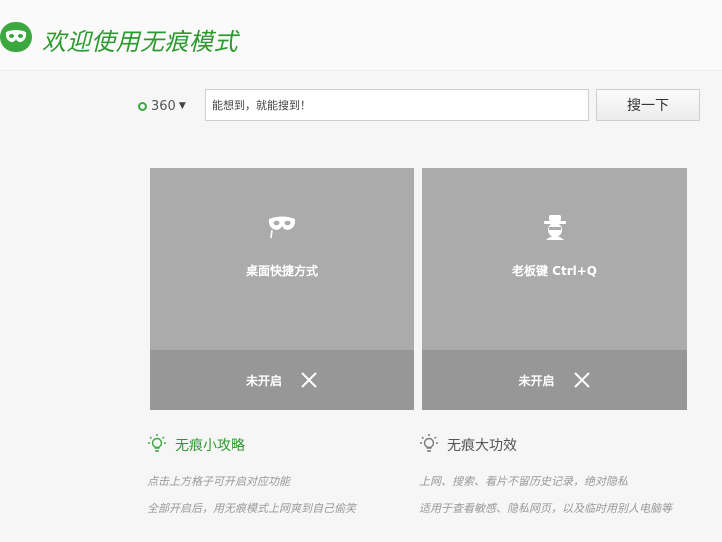 This screenshot has width=722, height=542. I want to click on tip-line: 上网、搜索、看片不留历史记录，绝对隐私, so click(523, 481).